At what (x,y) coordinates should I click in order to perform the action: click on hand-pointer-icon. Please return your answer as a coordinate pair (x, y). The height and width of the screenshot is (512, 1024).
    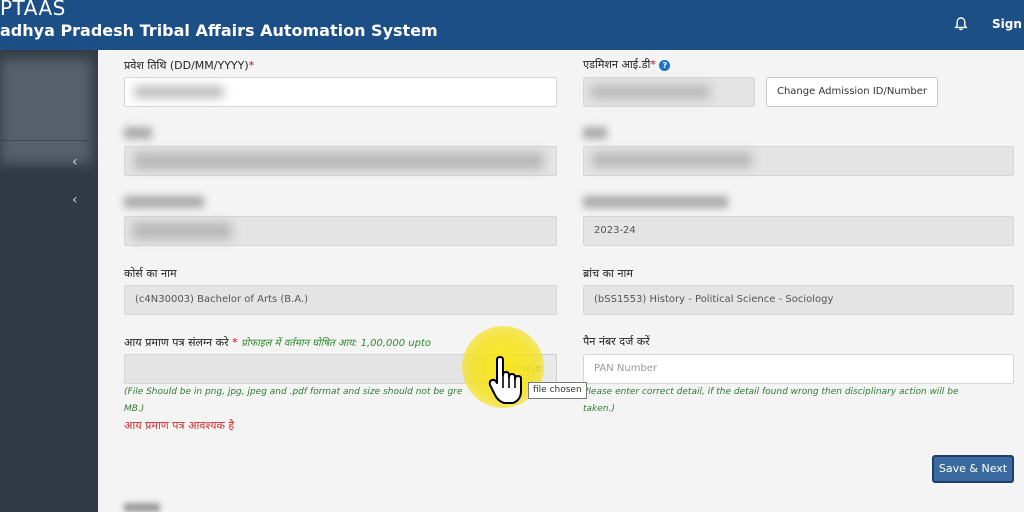
    Looking at the image, I should click on (505, 380).